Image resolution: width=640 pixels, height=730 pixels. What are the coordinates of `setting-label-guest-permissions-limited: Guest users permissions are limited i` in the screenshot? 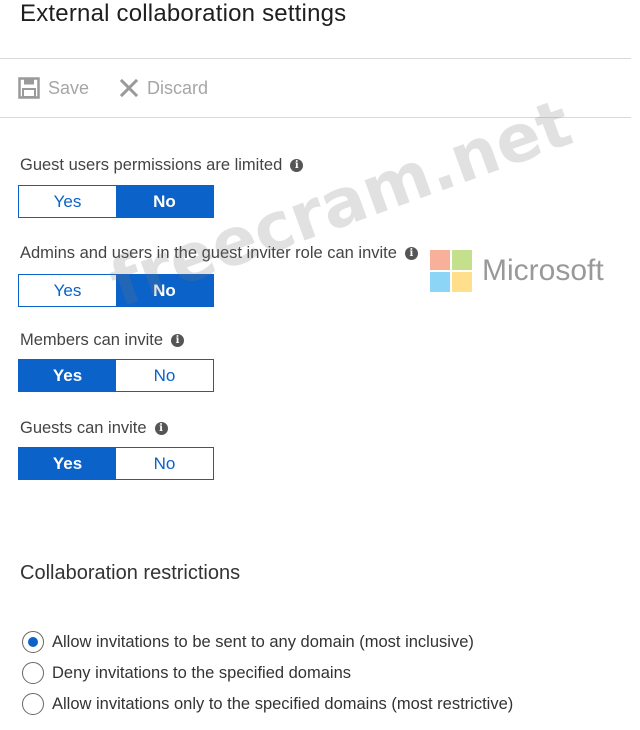 It's located at (162, 165).